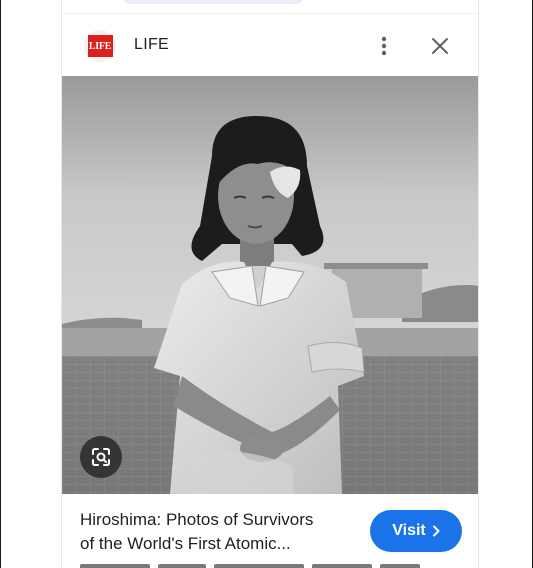 The height and width of the screenshot is (568, 533). I want to click on visit-label: Visit, so click(409, 530).